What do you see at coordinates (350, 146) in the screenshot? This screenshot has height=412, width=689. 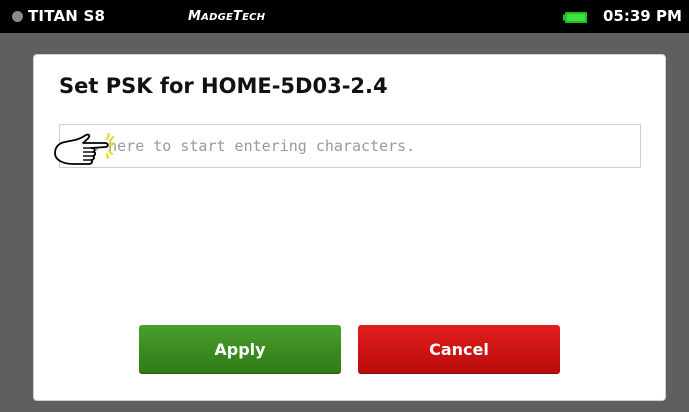 I see `psk-input` at bounding box center [350, 146].